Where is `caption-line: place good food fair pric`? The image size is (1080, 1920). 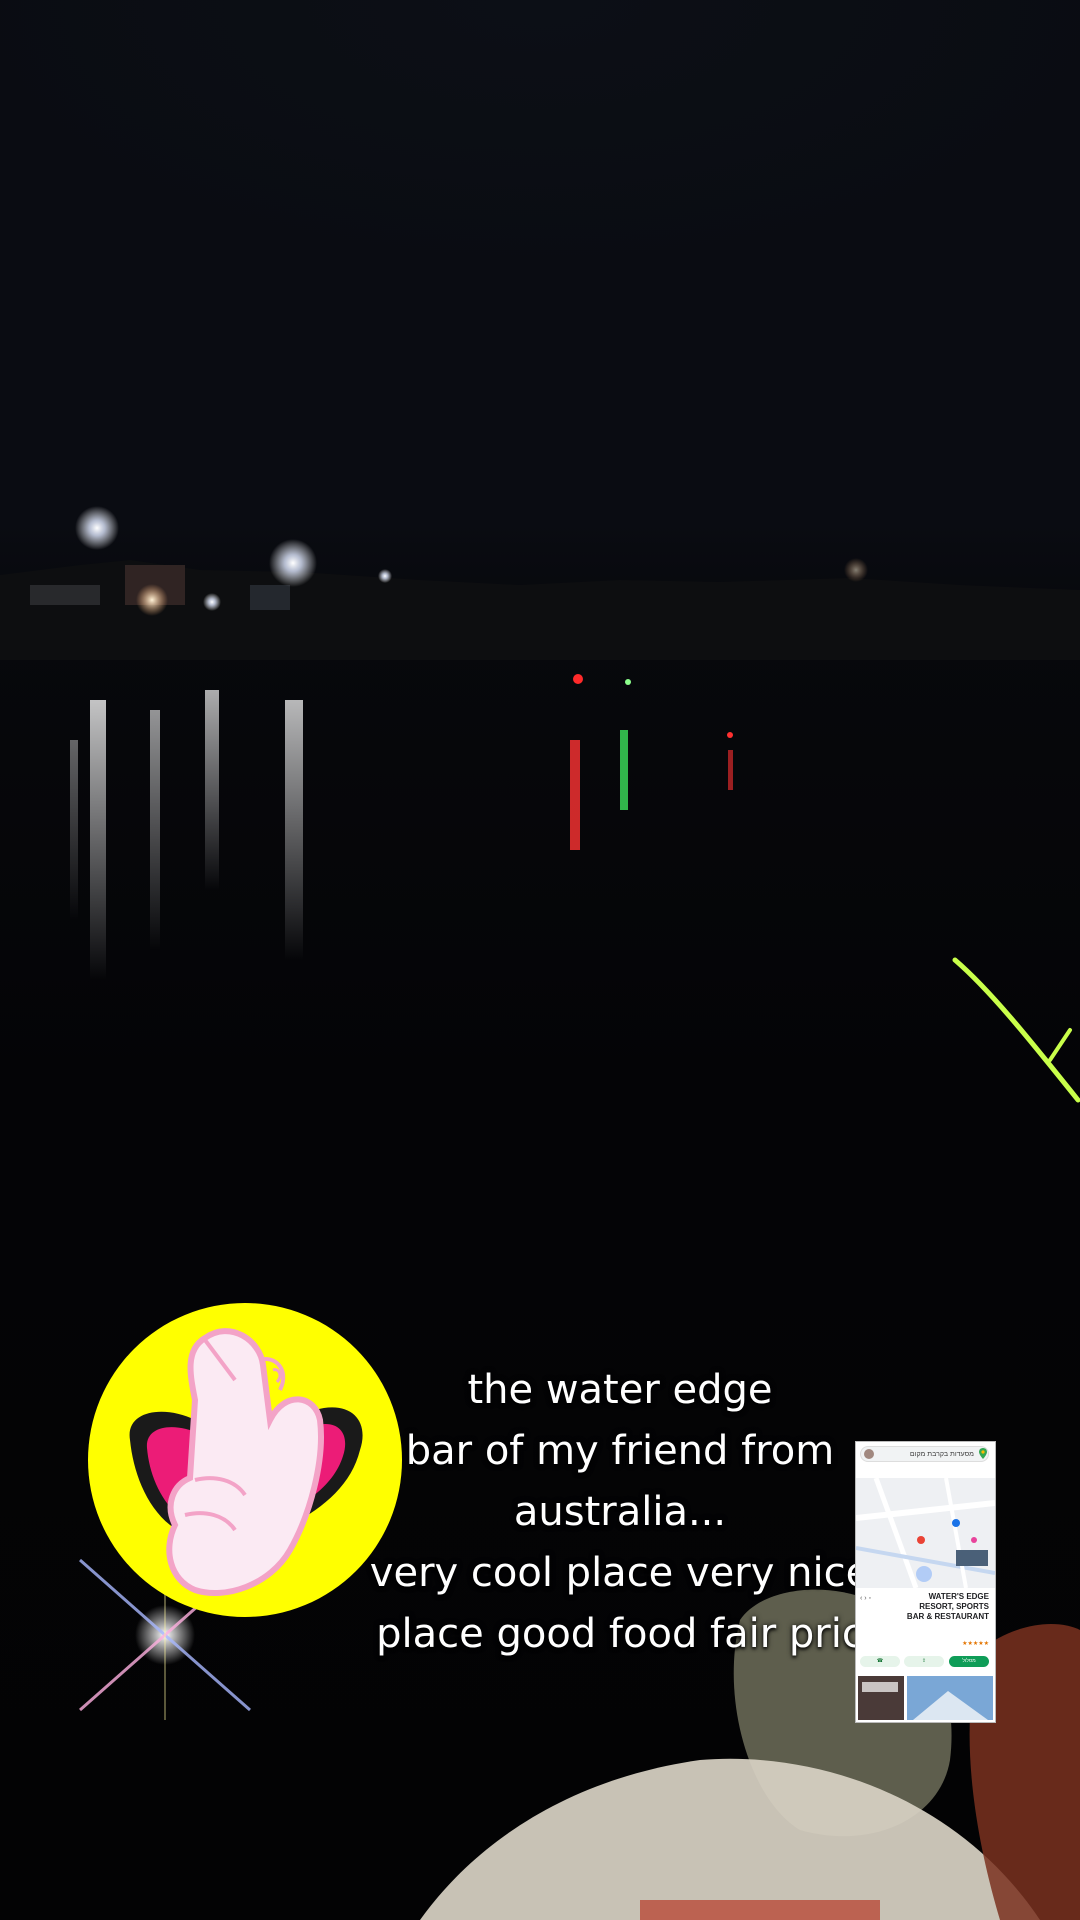 caption-line: place good food fair pric is located at coordinates (620, 1634).